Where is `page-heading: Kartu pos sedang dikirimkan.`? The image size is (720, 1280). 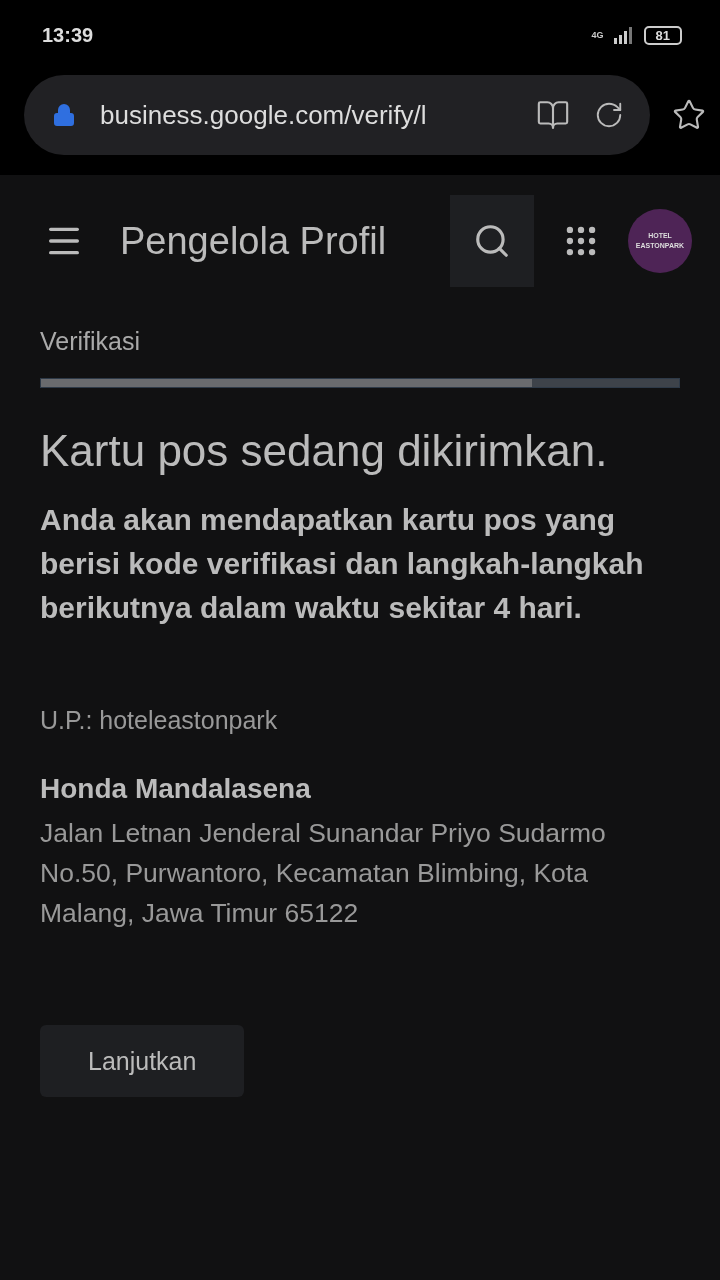
page-heading: Kartu pos sedang dikirimkan. is located at coordinates (324, 451).